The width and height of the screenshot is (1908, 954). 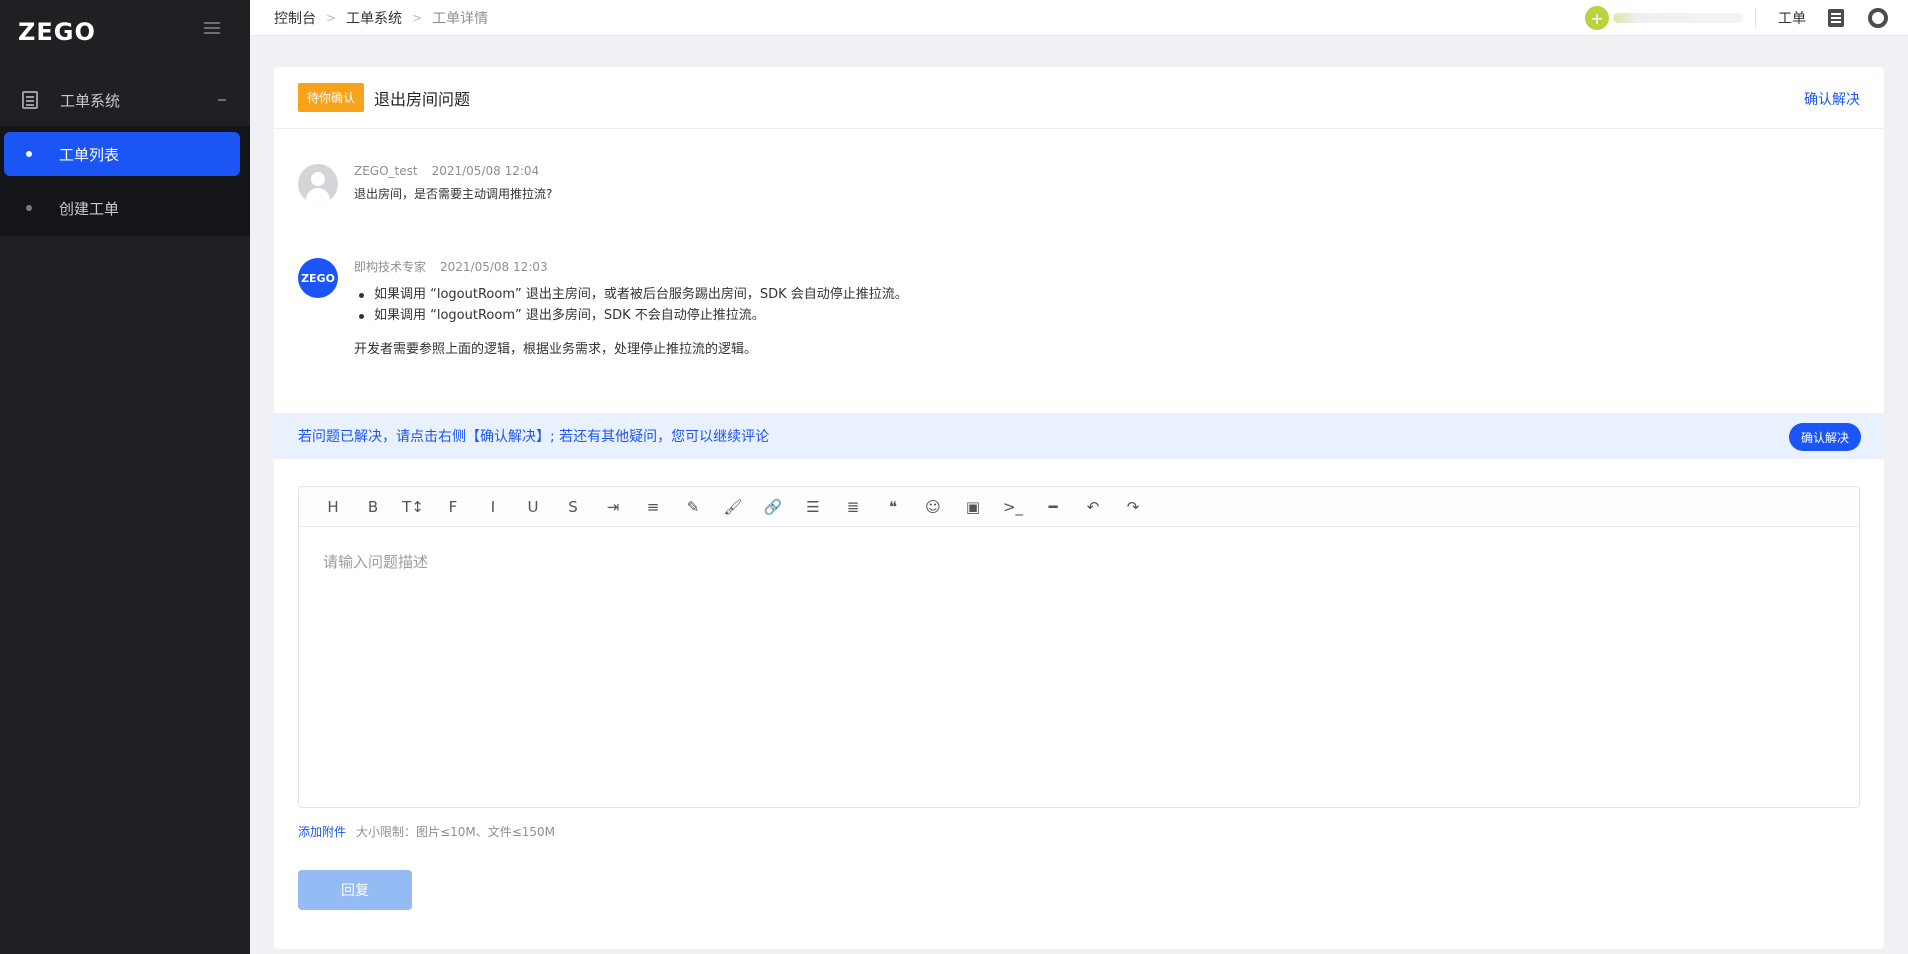 I want to click on sidebar-item-ticket-list: 工单列表, so click(x=122, y=154).